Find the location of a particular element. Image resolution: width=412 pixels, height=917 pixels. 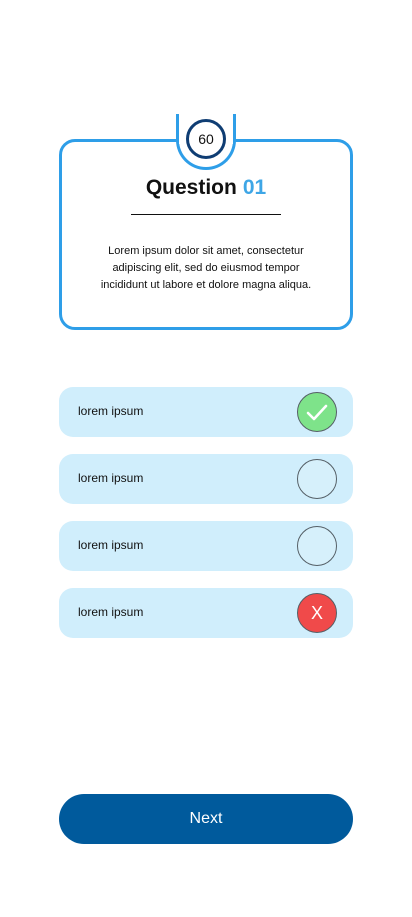

timer-value: 60 is located at coordinates (206, 139).